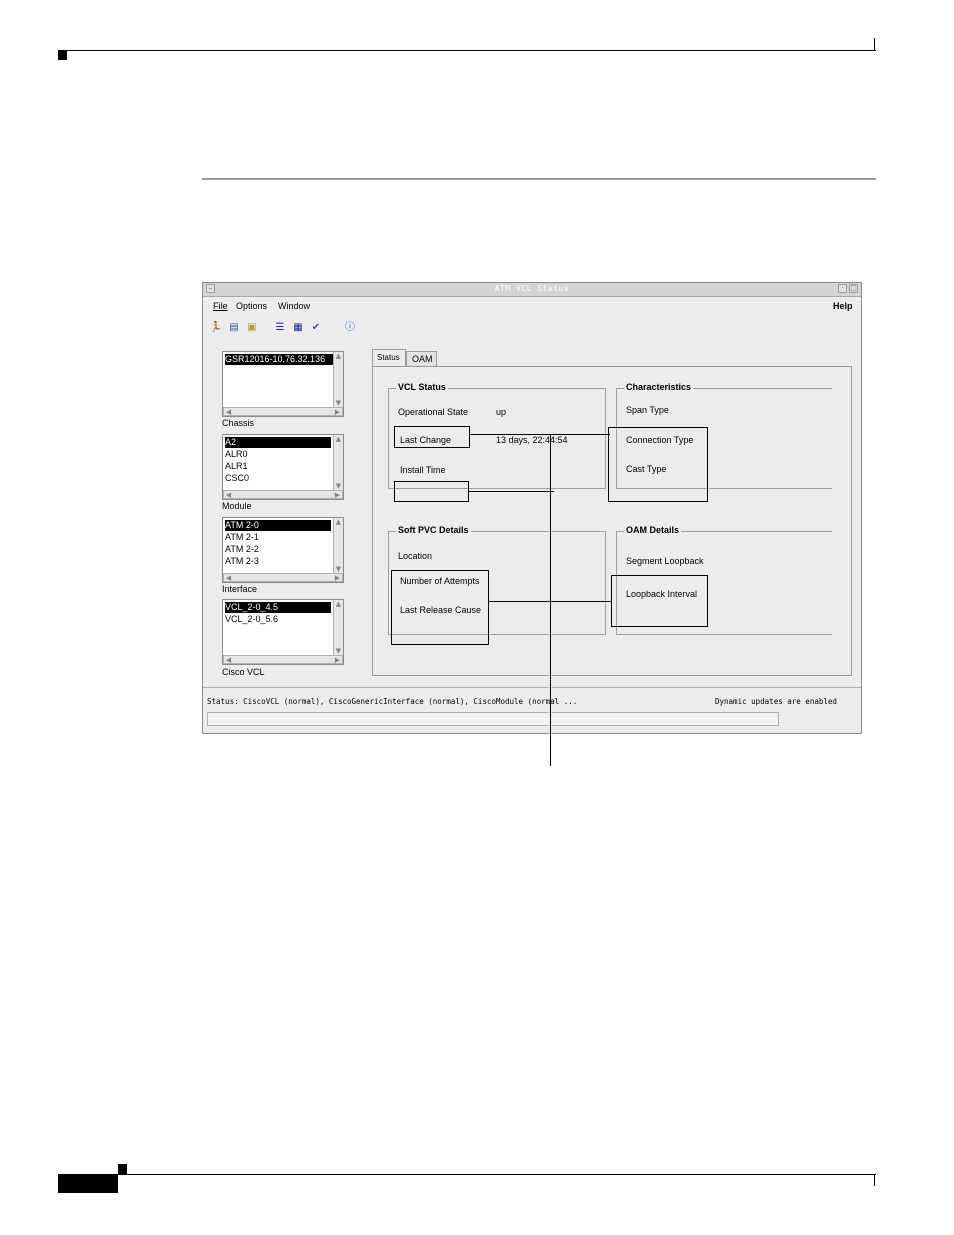 Image resolution: width=954 pixels, height=1235 pixels. What do you see at coordinates (532, 687) in the screenshot?
I see `statusbar-divider` at bounding box center [532, 687].